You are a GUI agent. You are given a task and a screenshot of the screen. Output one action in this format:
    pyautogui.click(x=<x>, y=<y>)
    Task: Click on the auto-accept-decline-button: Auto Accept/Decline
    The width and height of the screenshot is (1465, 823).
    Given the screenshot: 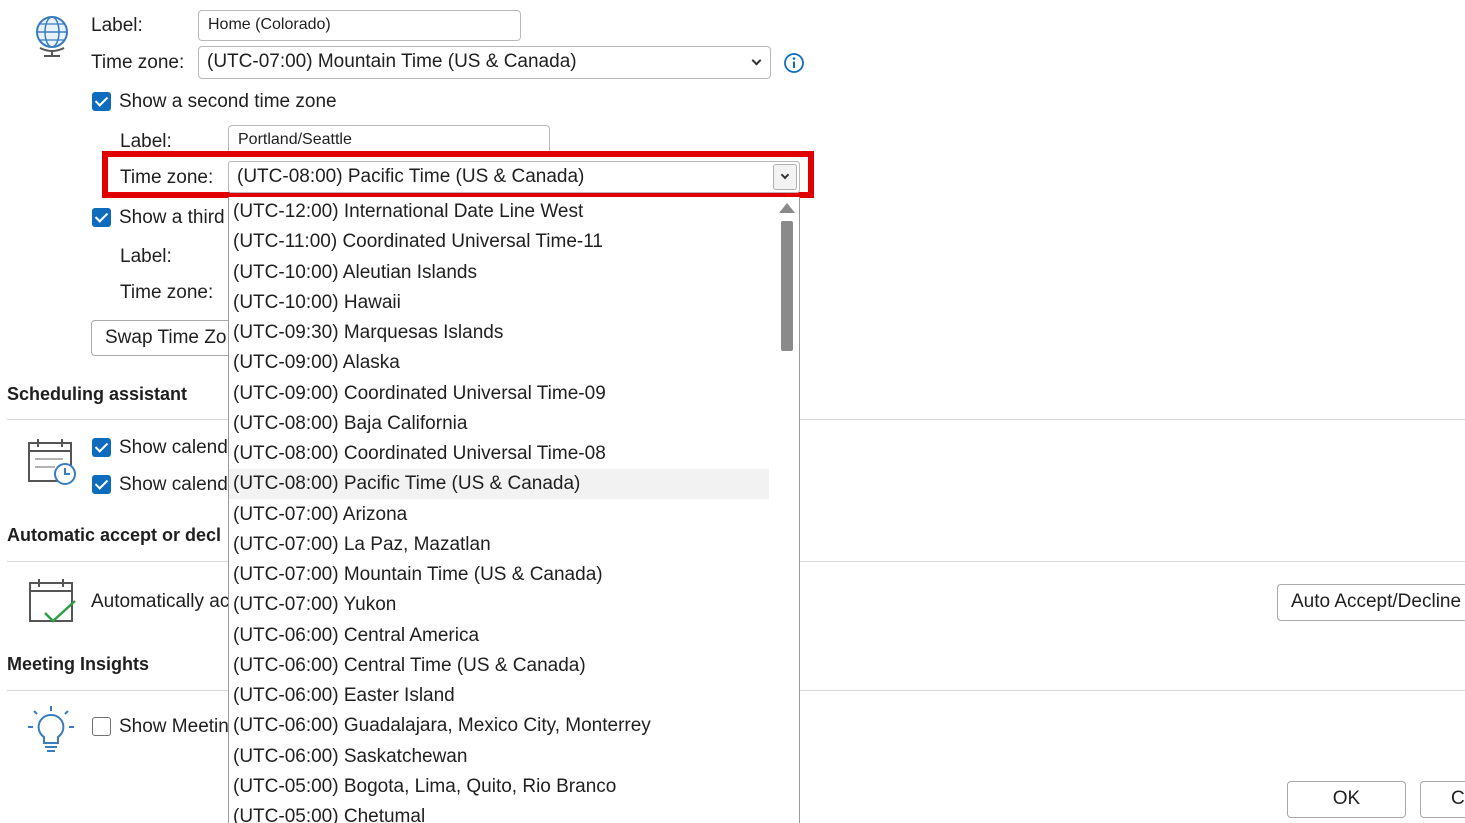 What is the action you would take?
    pyautogui.click(x=1371, y=602)
    